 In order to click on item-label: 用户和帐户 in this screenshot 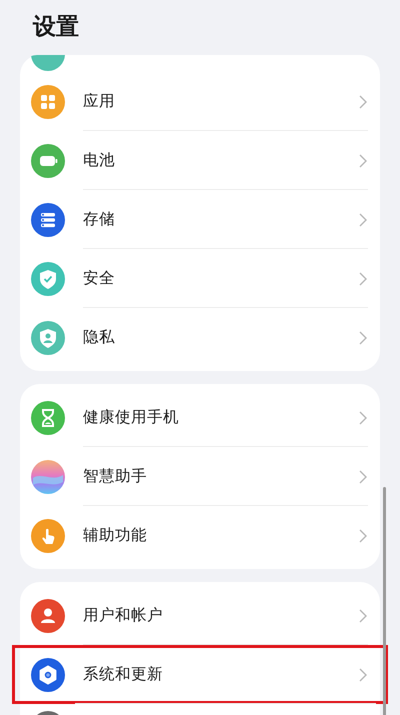, I will do `click(123, 615)`.